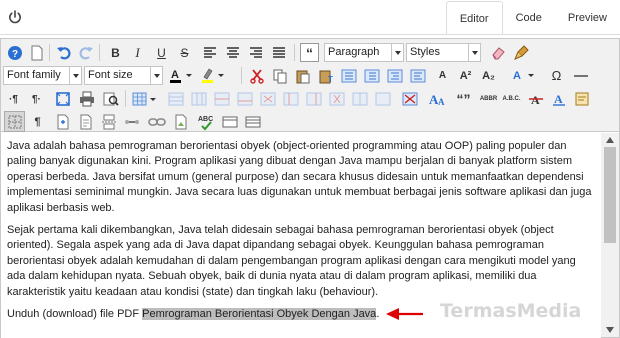  I want to click on toolbar-row-1: ? B I U S “ Paragraph Styles, so click(310, 52).